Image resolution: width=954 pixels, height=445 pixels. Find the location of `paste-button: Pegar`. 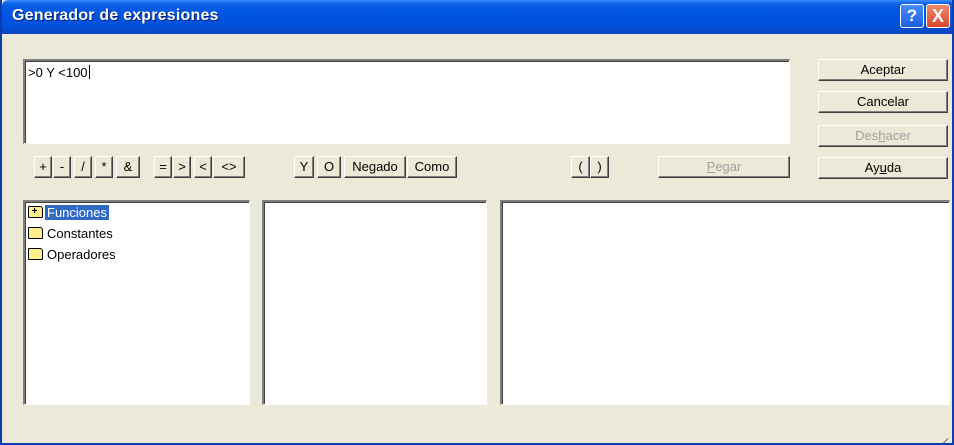

paste-button: Pegar is located at coordinates (724, 167).